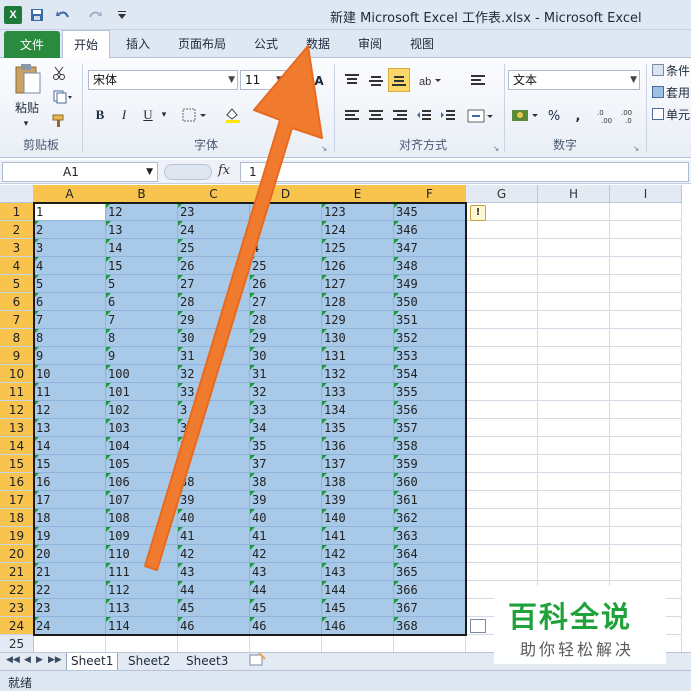 Image resolution: width=691 pixels, height=691 pixels. Describe the element at coordinates (358, 608) in the screenshot. I see `grid-cell: 145` at that location.